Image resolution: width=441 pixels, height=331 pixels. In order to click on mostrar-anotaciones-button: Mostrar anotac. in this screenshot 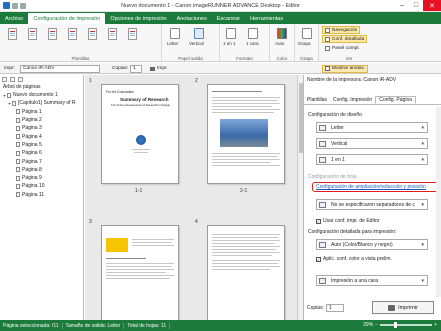, I will do `click(345, 68)`.